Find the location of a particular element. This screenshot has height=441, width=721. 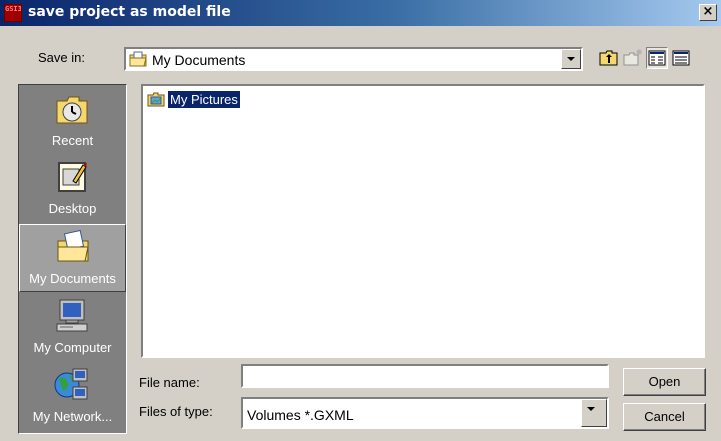

file-type-dropdown: Volumes *.GXML is located at coordinates (425, 413).